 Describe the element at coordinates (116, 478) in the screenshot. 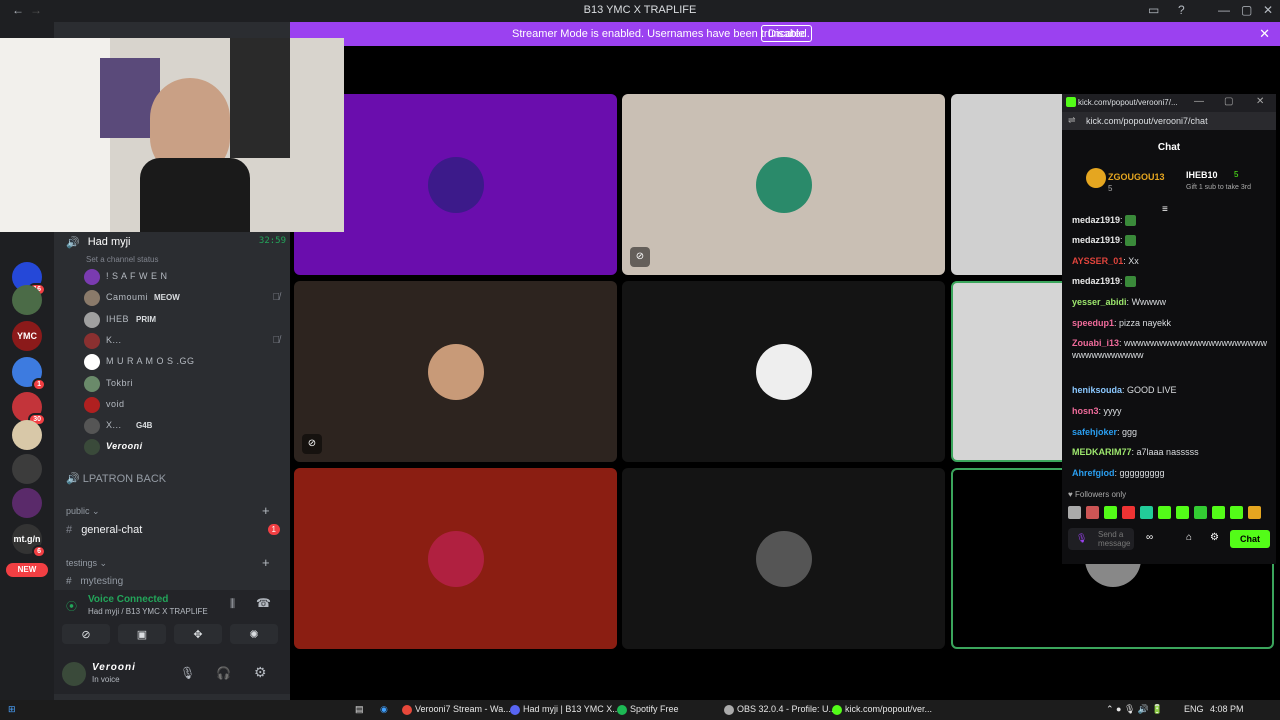

I see `channel-lpatron: 🔊 LPATRON BACK` at that location.